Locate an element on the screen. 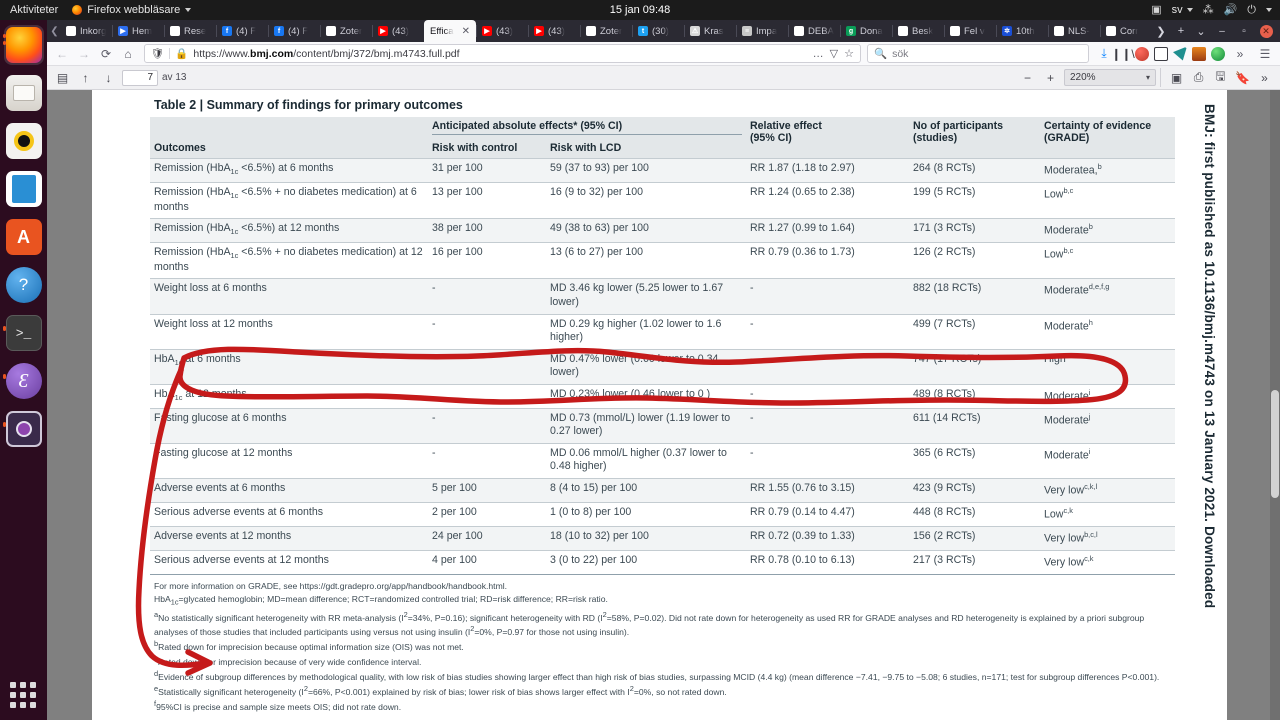 Image resolution: width=1280 pixels, height=720 pixels. tab-label: (43) is located at coordinates (556, 31).